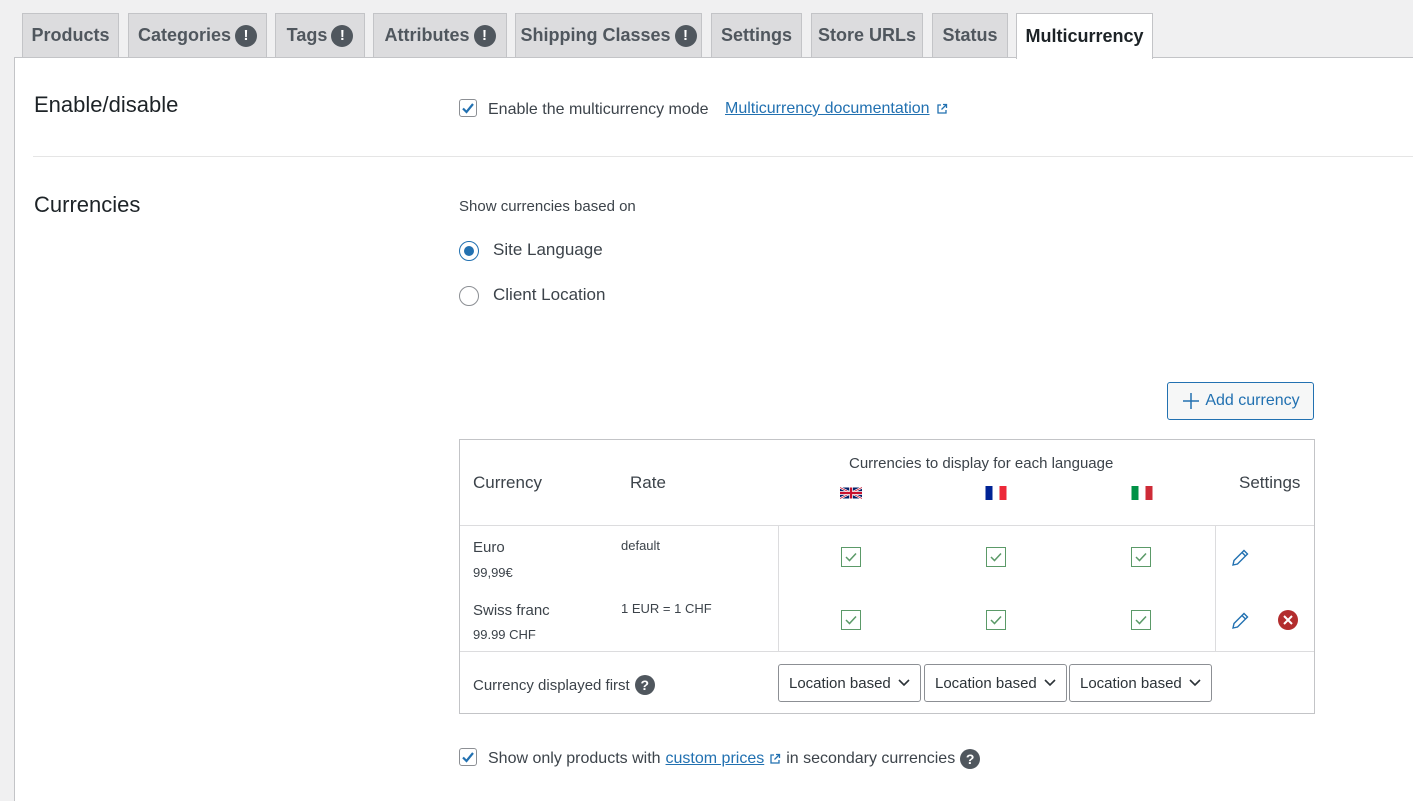  Describe the element at coordinates (574, 758) in the screenshot. I see `custom-prices-prefix: Show only products with` at that location.